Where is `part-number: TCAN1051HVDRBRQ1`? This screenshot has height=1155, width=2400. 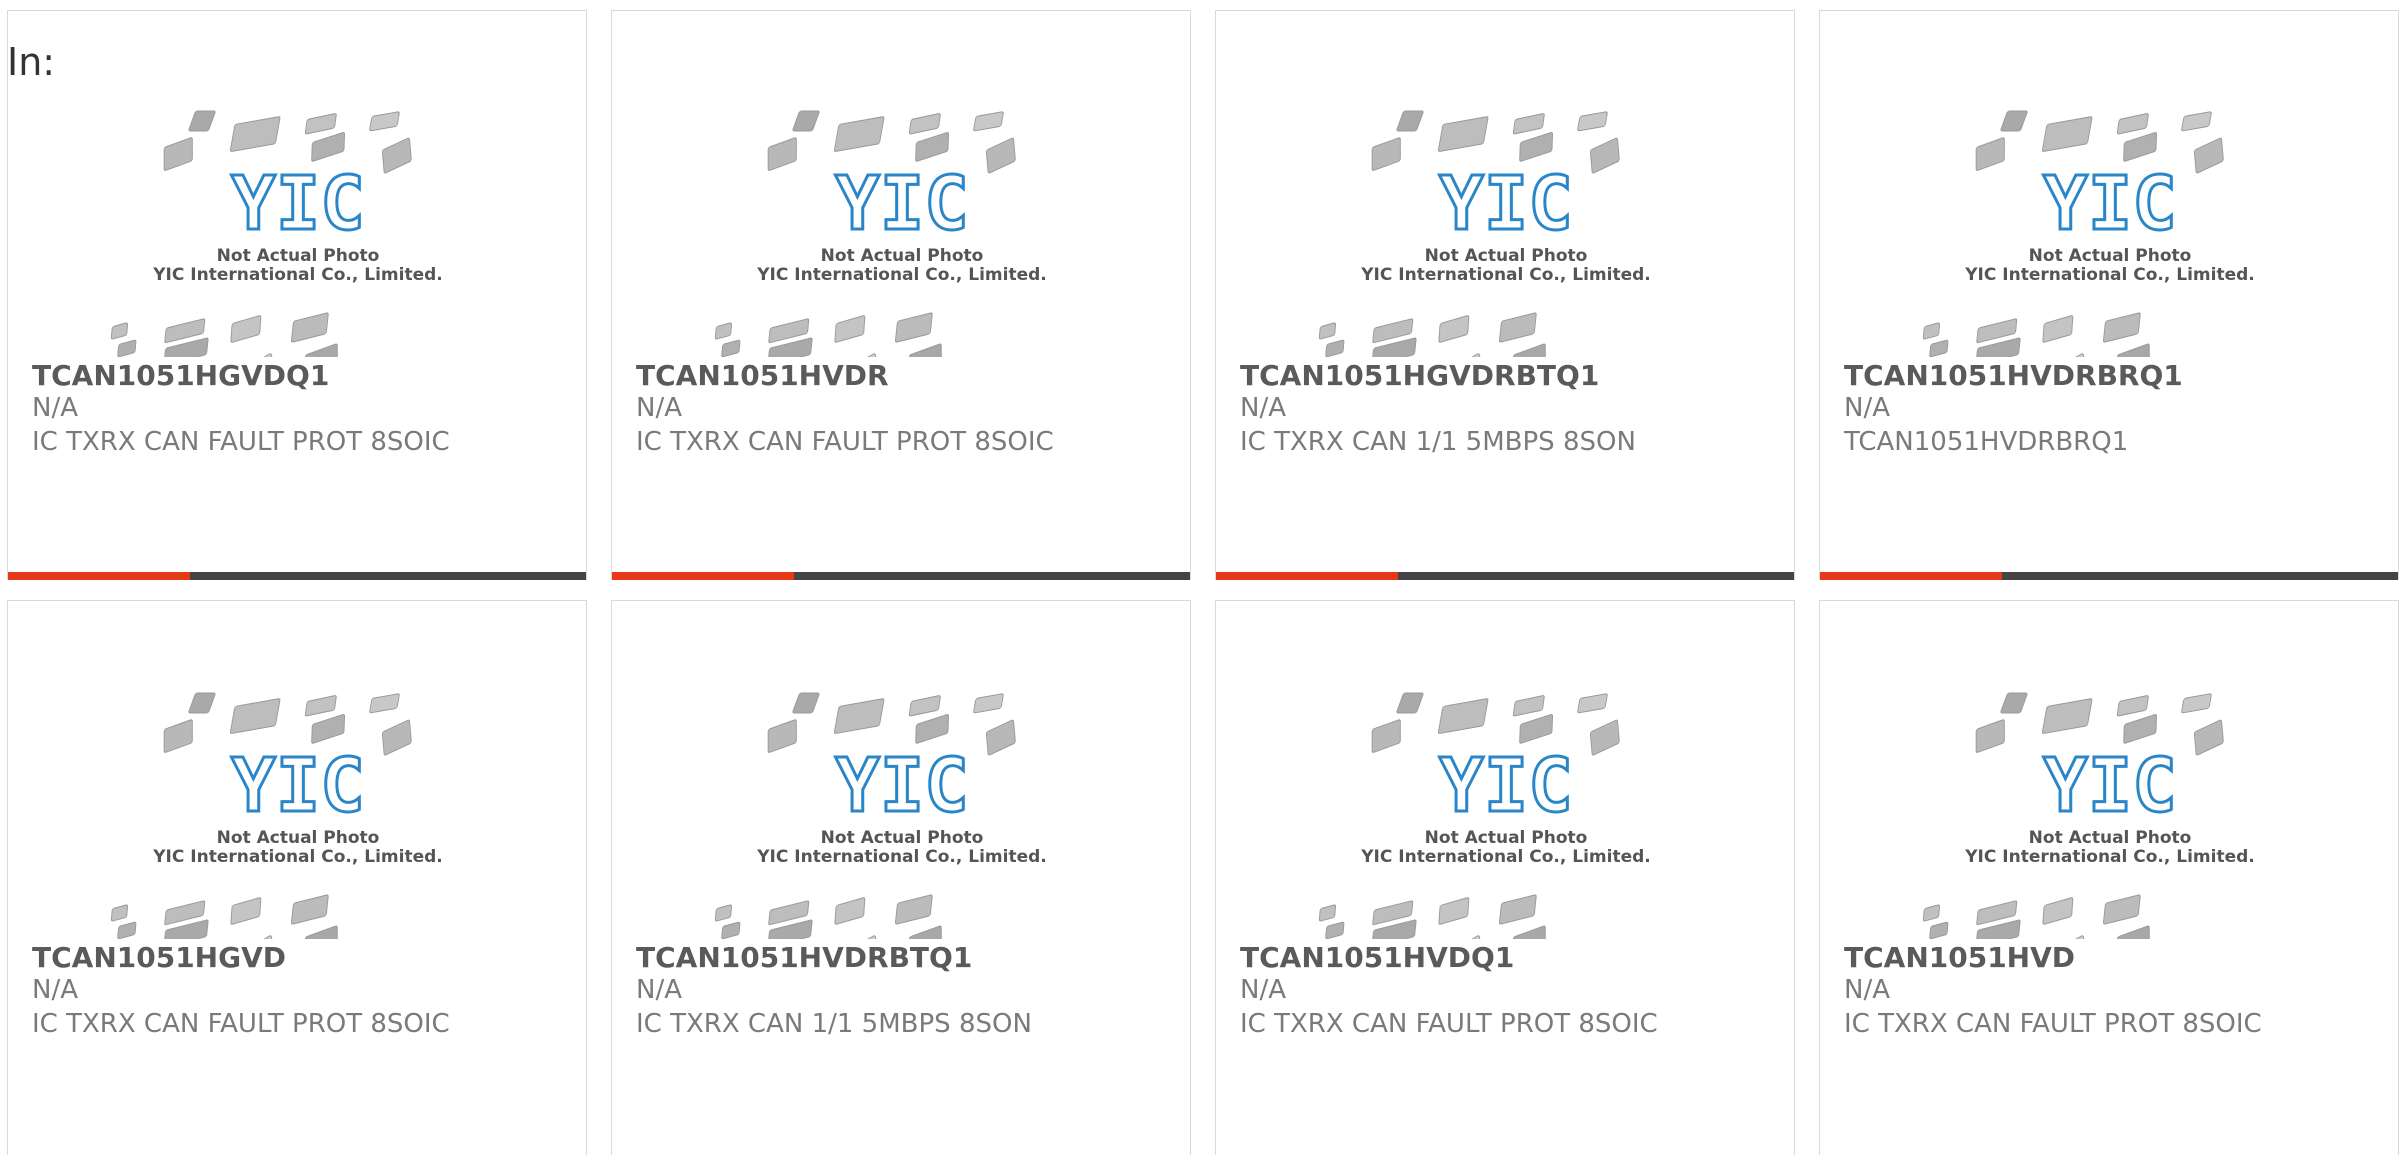
part-number: TCAN1051HVDRBRQ1 is located at coordinates (2013, 375).